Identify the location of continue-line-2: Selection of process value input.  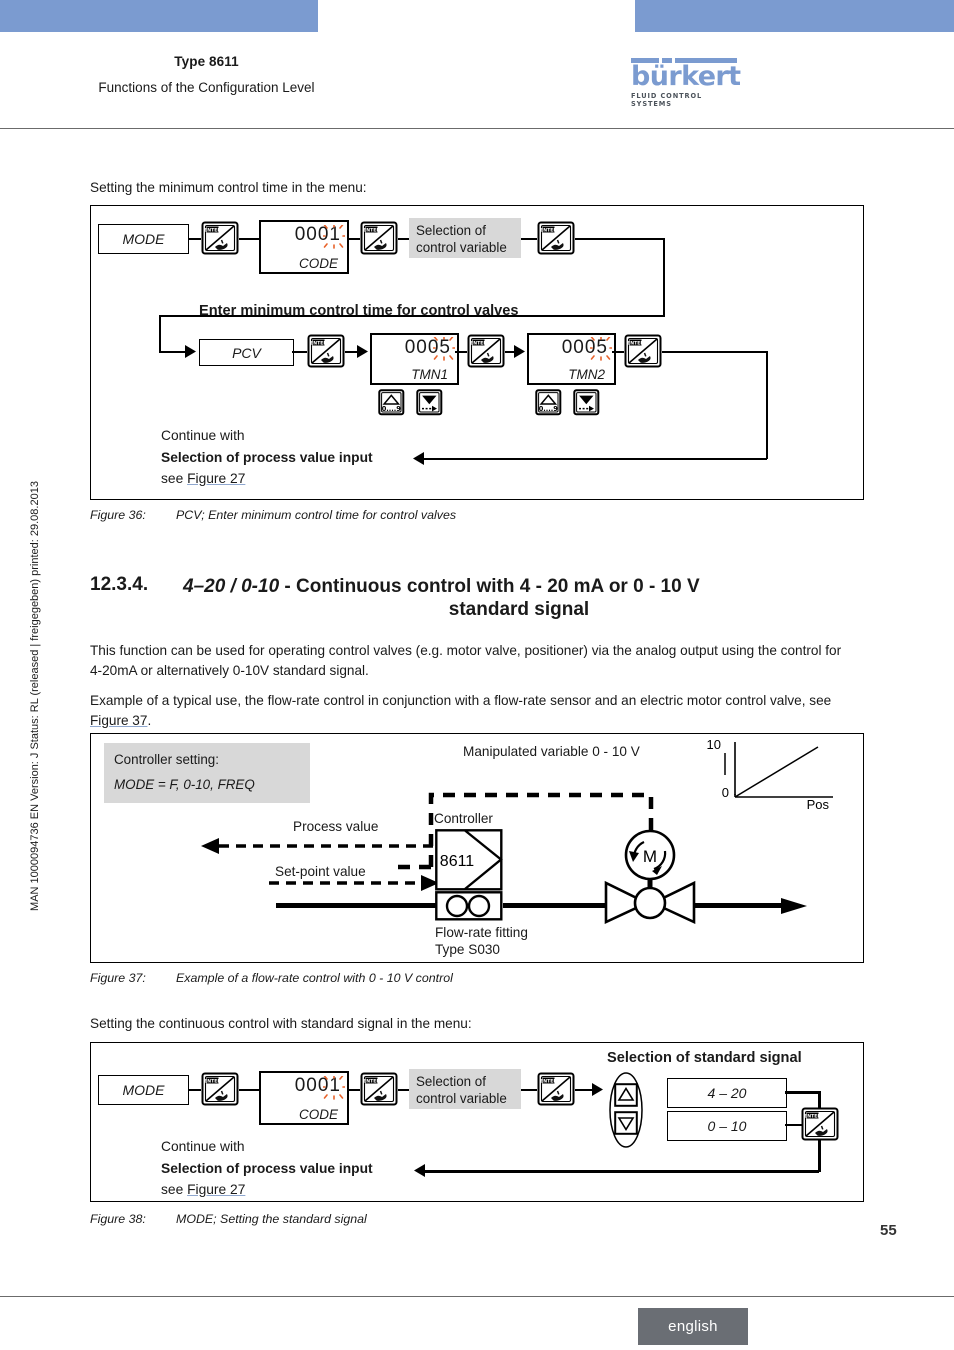
(267, 1168).